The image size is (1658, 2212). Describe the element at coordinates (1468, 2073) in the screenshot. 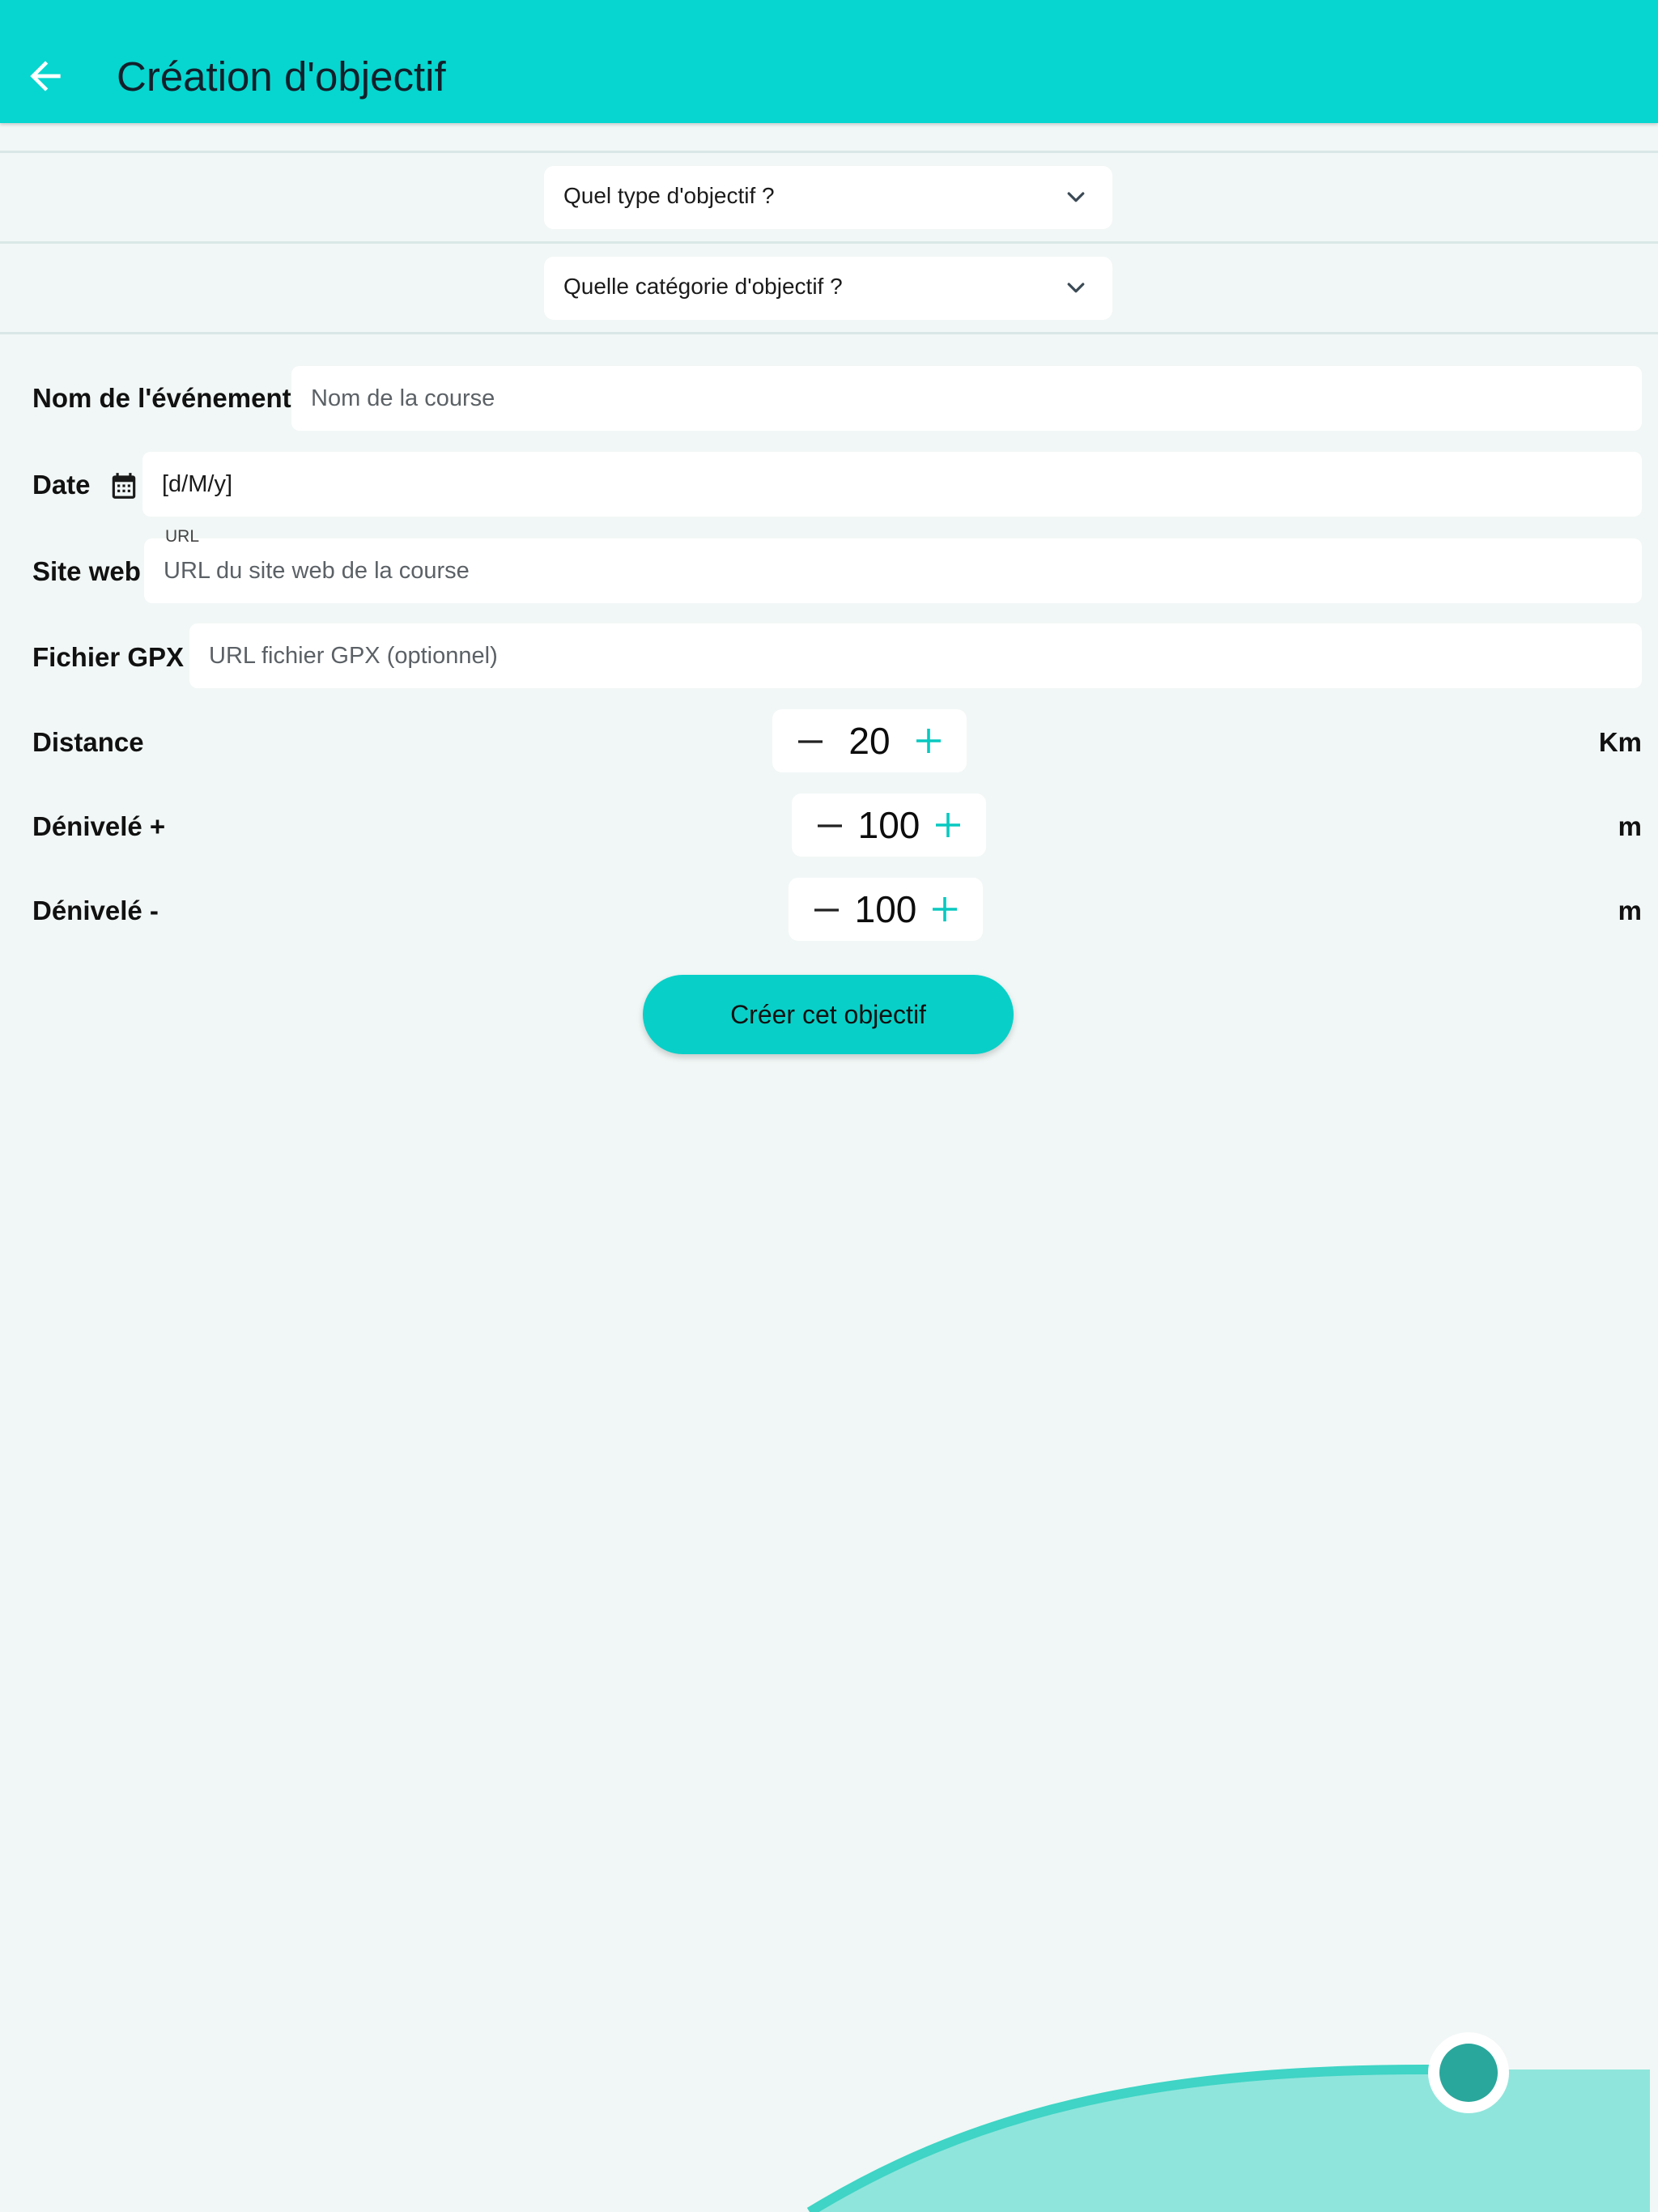

I see `wave-handle-knob` at that location.